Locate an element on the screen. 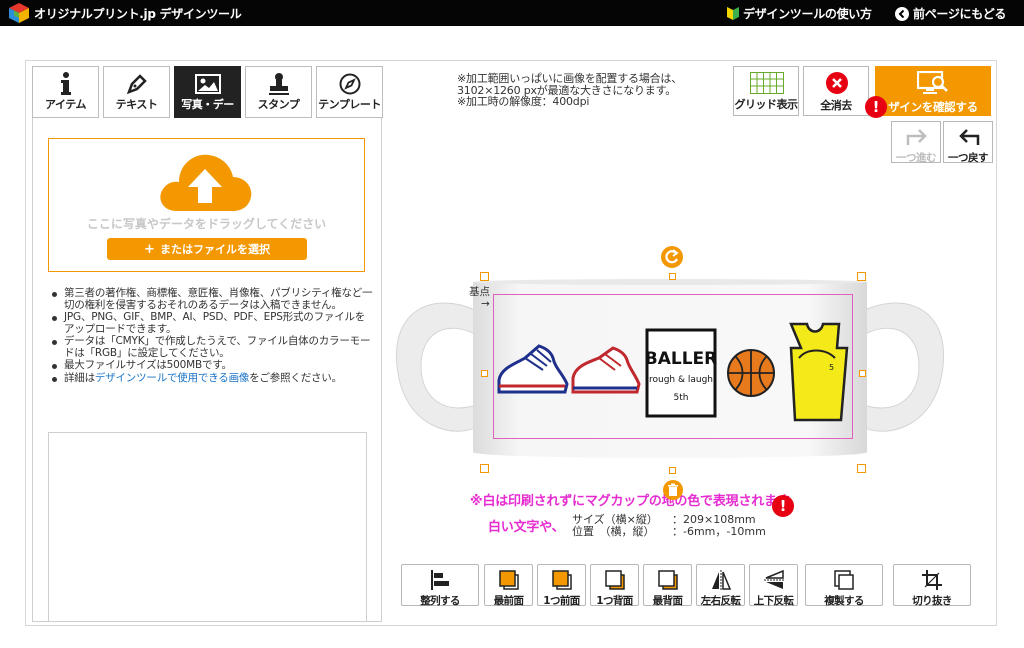 This screenshot has height=648, width=1024. flip-horizontal-icon is located at coordinates (721, 580).